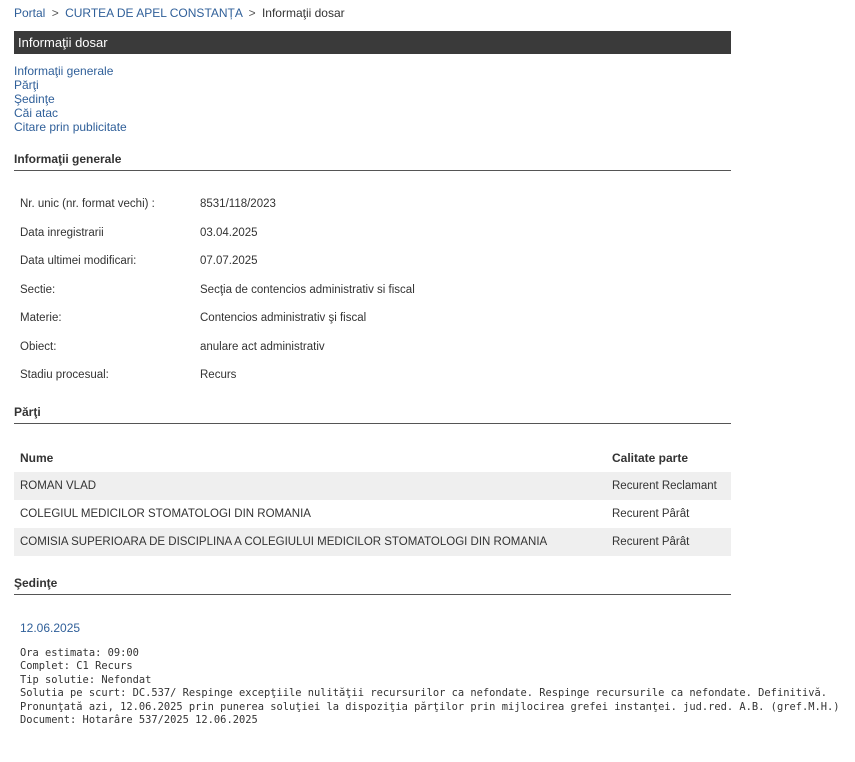 Image resolution: width=855 pixels, height=762 pixels. What do you see at coordinates (38, 346) in the screenshot?
I see `info-label: Obiect:` at bounding box center [38, 346].